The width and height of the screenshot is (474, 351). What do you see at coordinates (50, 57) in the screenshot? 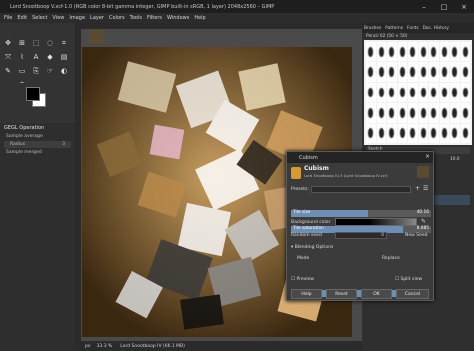
I see `fill-tool-icon: ◆` at bounding box center [50, 57].